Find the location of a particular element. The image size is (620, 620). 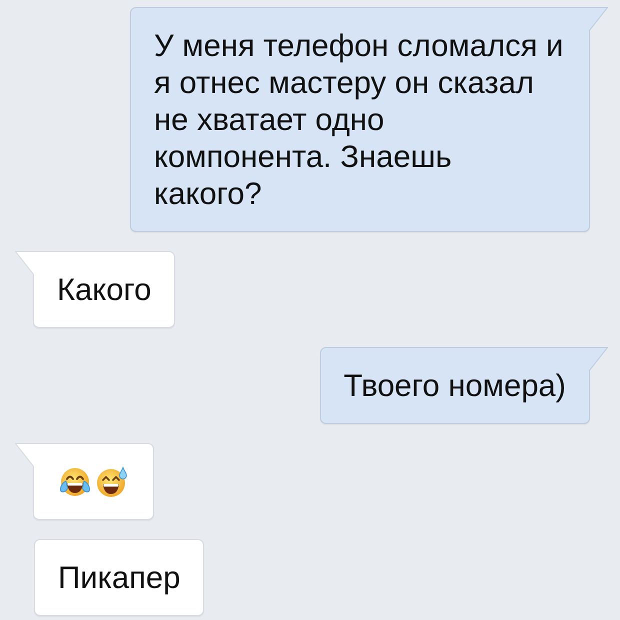

message-text: Твоего номера) is located at coordinates (455, 385).